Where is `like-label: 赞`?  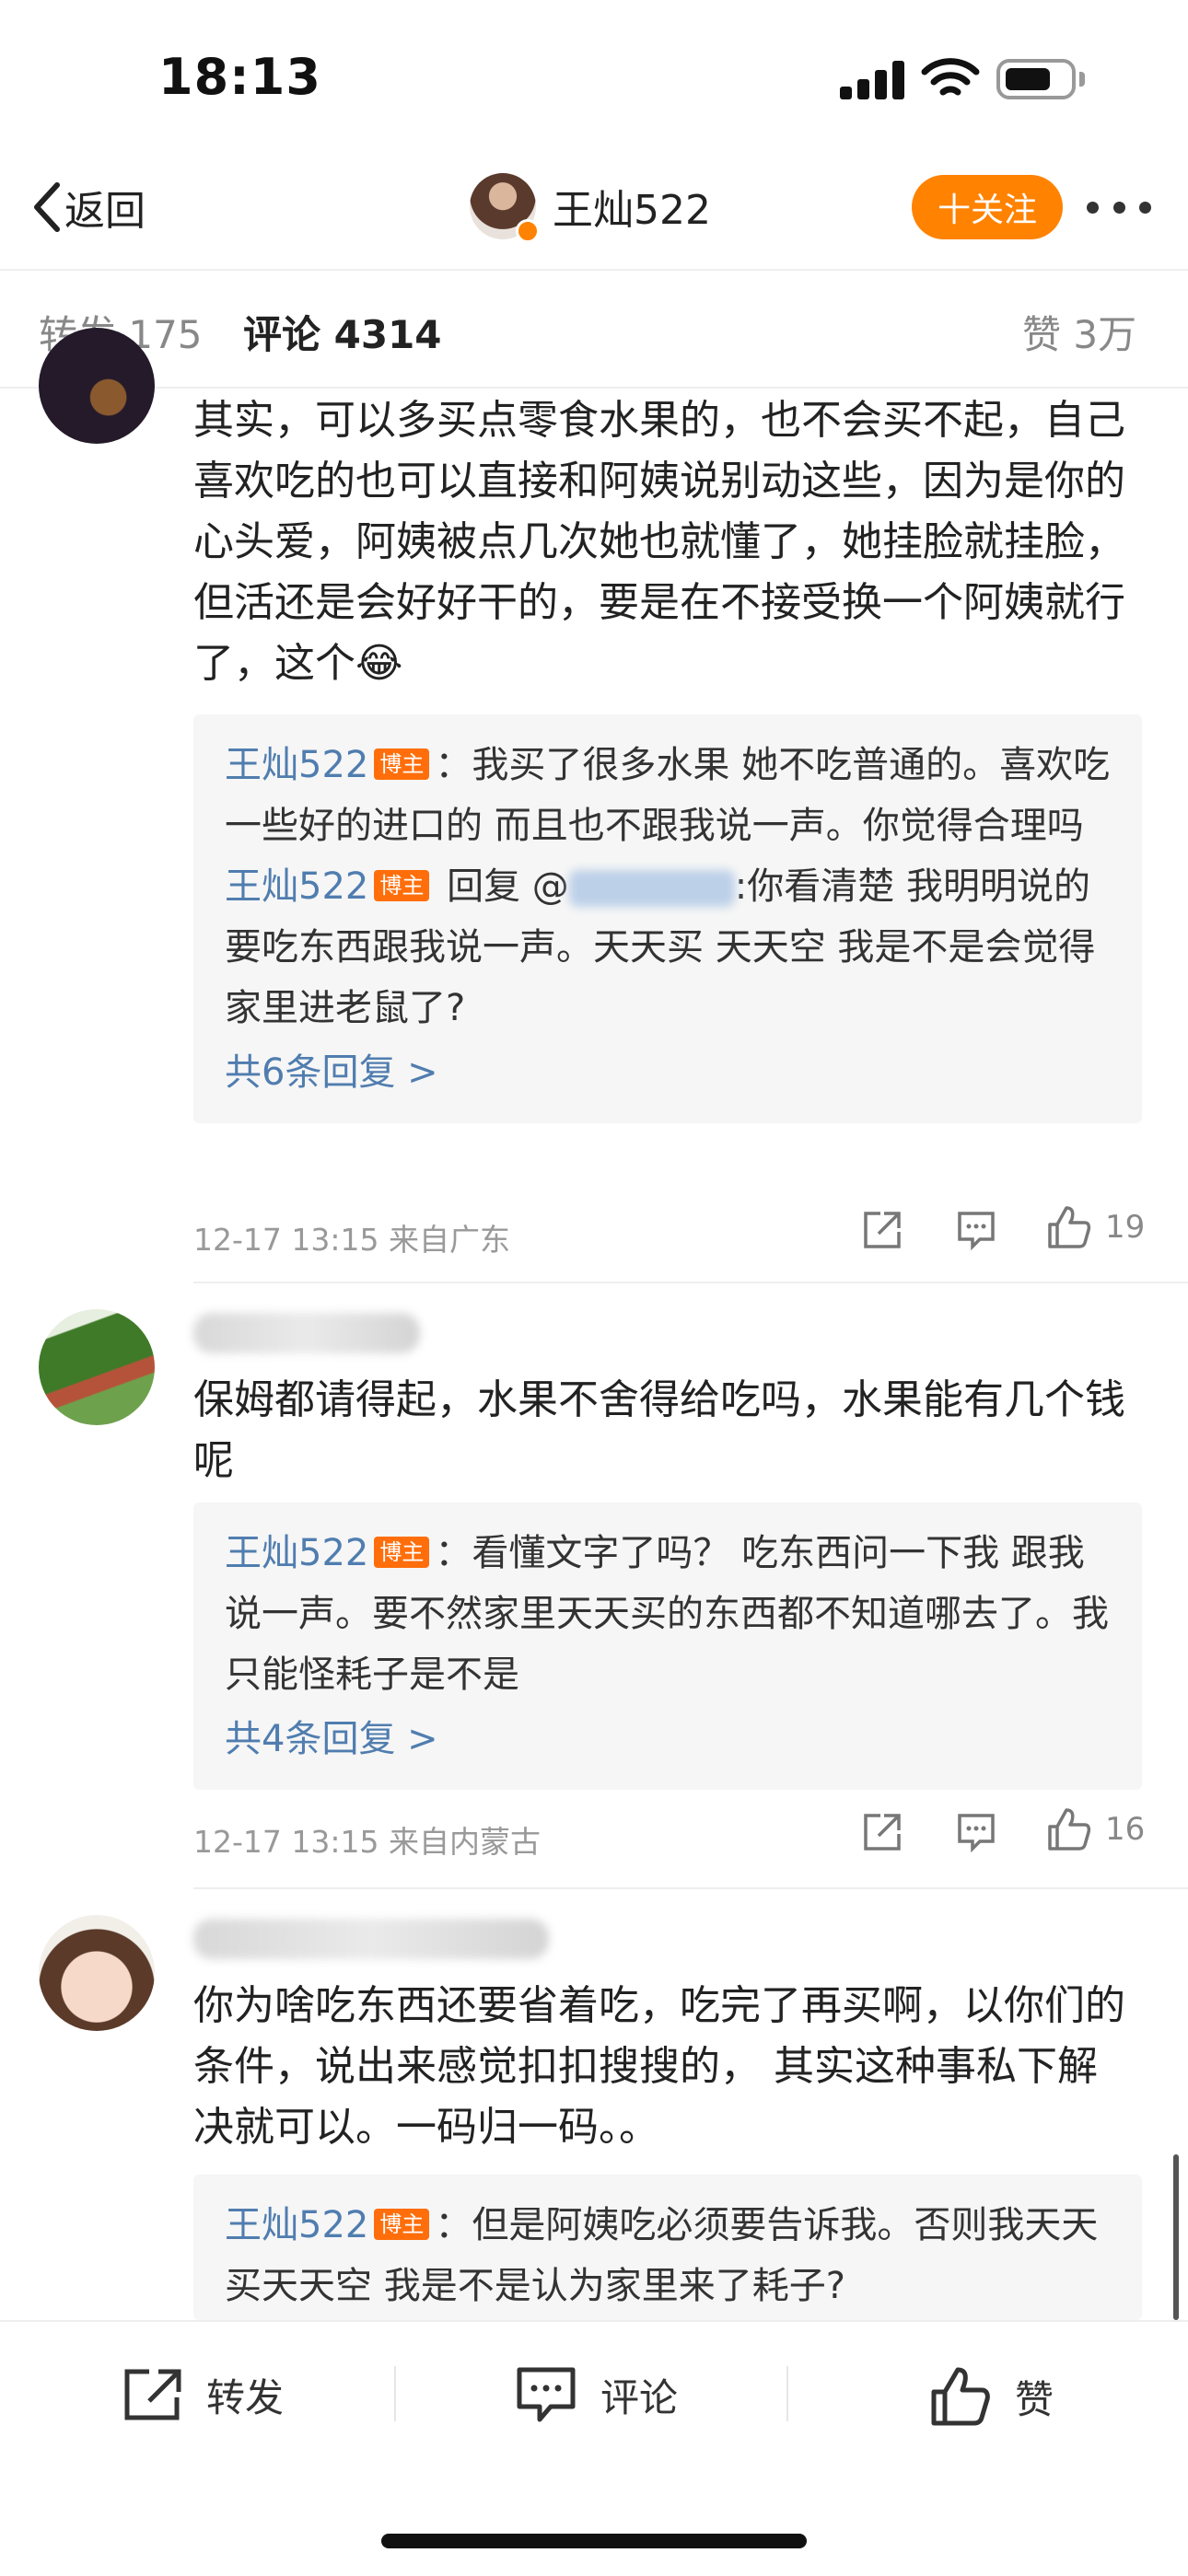 like-label: 赞 is located at coordinates (1034, 2399).